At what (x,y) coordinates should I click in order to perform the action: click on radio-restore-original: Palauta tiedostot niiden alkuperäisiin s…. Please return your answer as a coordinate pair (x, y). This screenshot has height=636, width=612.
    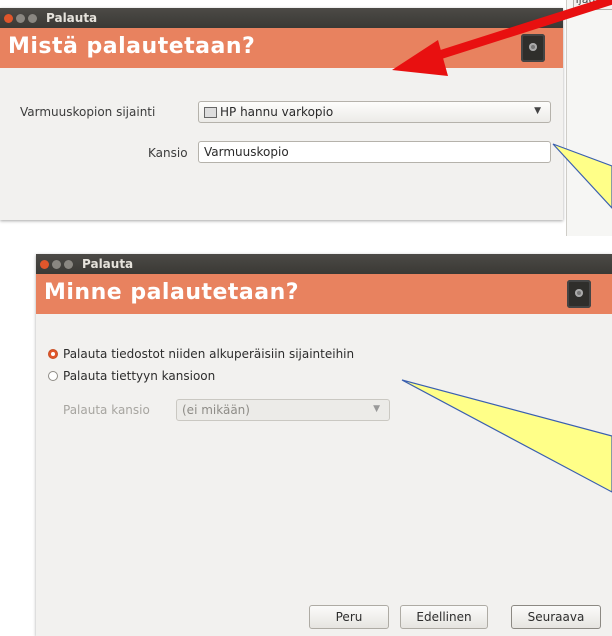
    Looking at the image, I should click on (201, 354).